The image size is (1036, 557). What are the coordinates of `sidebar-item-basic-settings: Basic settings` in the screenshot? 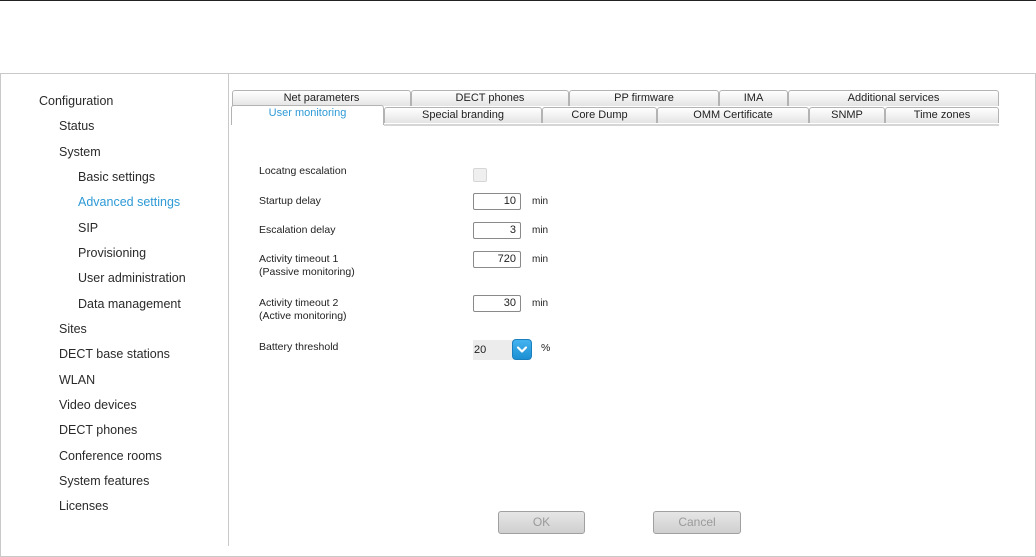 It's located at (116, 177).